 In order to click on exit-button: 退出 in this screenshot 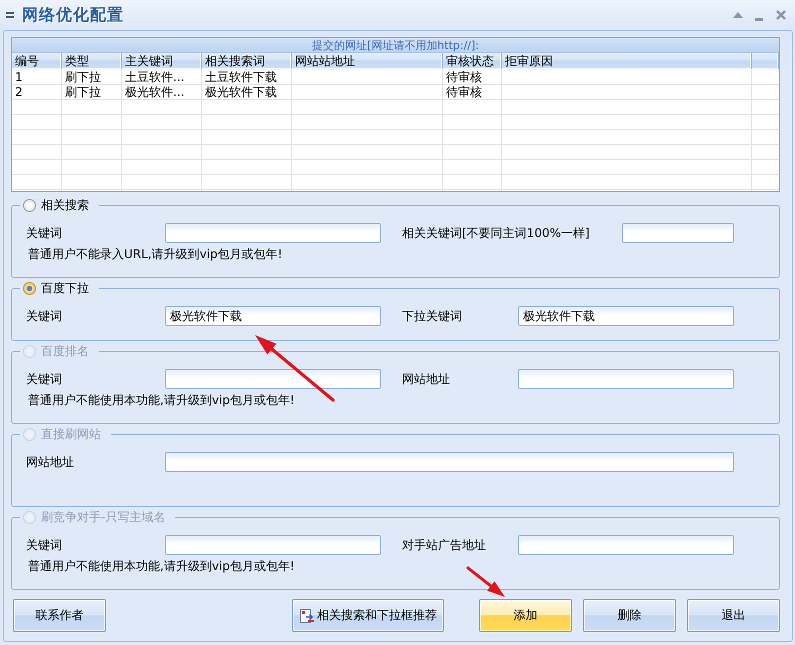, I will do `click(733, 615)`.